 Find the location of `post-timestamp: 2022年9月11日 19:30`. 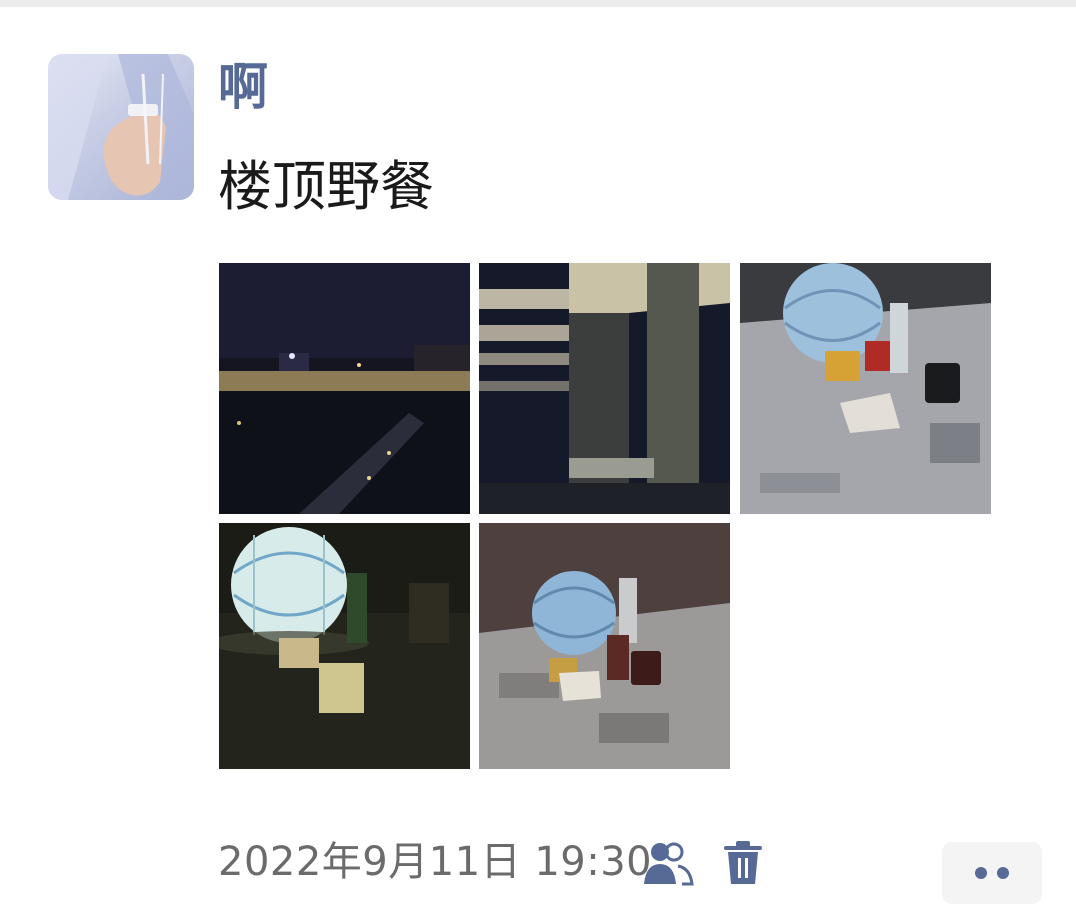

post-timestamp: 2022年9月11日 19:30 is located at coordinates (435, 862).